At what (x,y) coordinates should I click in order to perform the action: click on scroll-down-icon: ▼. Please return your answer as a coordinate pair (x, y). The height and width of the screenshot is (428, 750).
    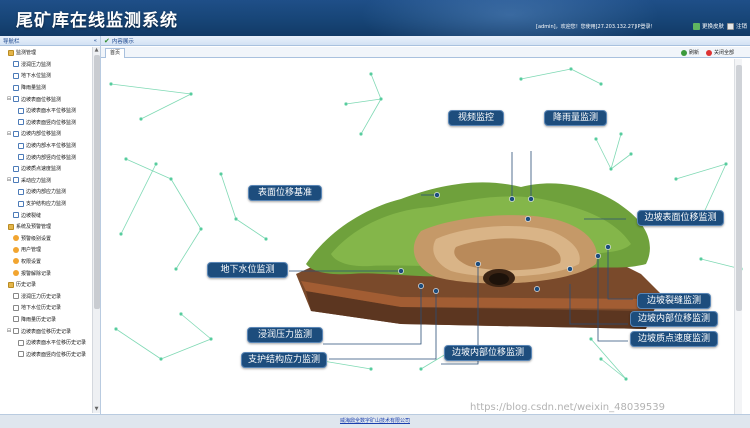
    Looking at the image, I should click on (96, 409).